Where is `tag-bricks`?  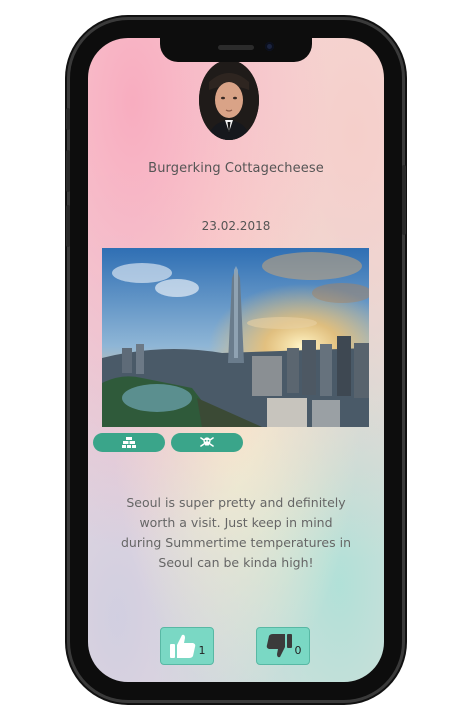 tag-bricks is located at coordinates (129, 442).